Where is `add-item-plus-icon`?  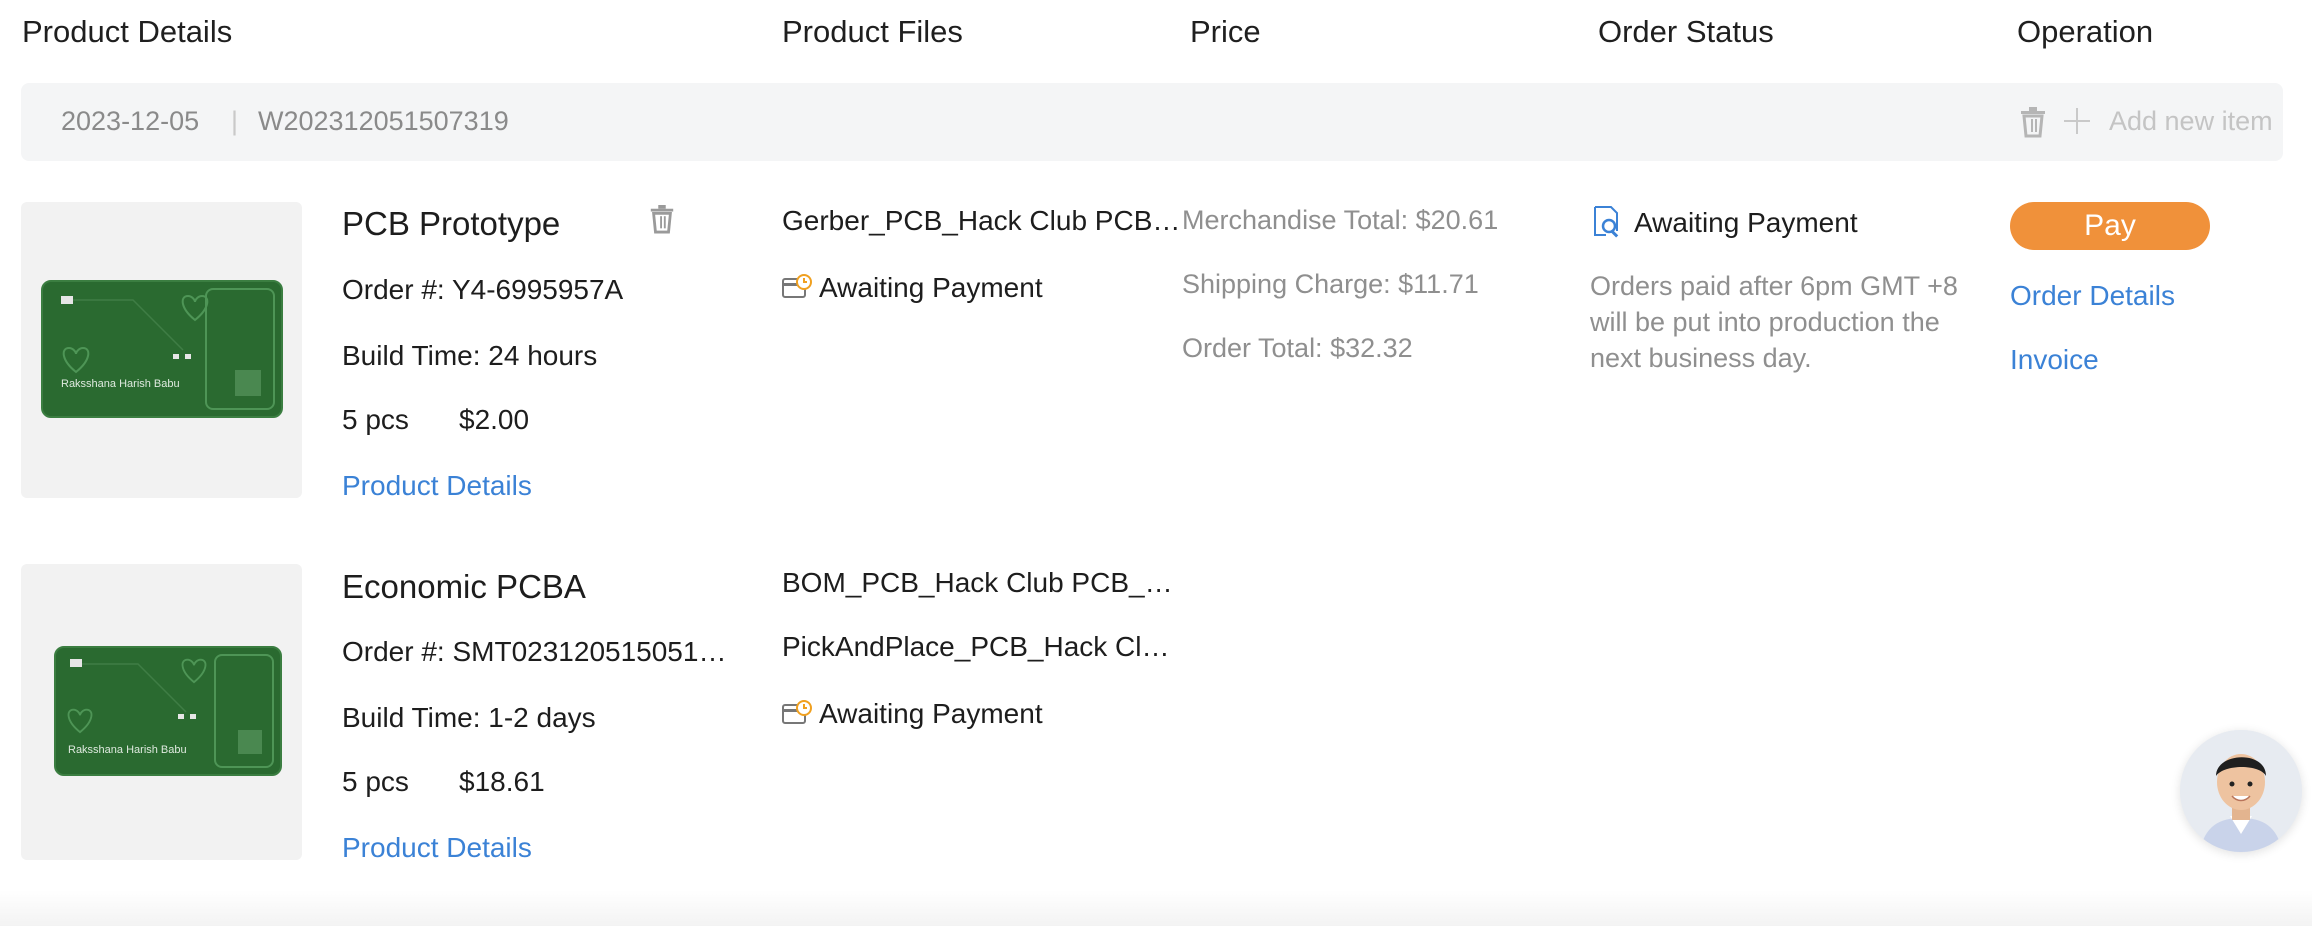
add-item-plus-icon is located at coordinates (2077, 123).